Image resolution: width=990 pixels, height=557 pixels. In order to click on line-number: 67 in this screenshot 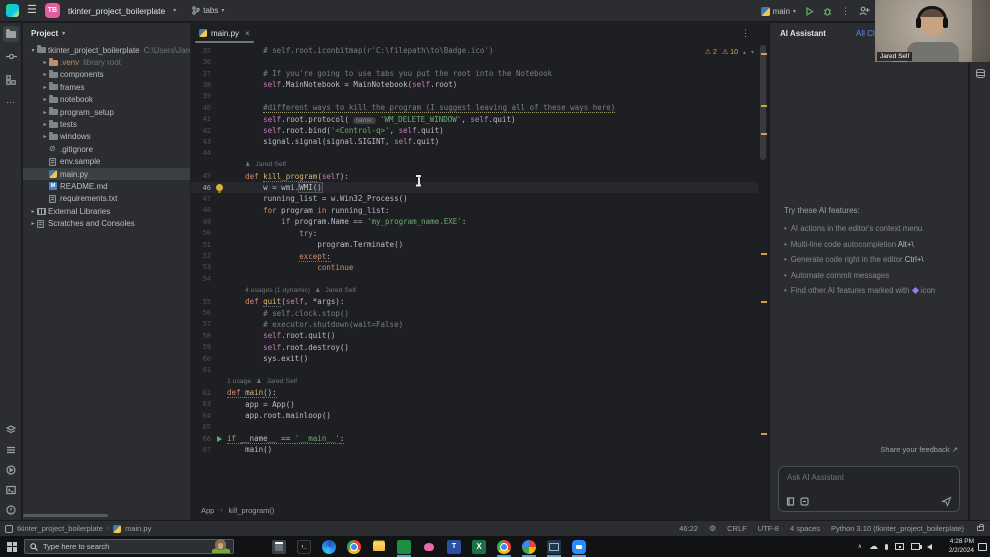, I will do `click(201, 450)`.